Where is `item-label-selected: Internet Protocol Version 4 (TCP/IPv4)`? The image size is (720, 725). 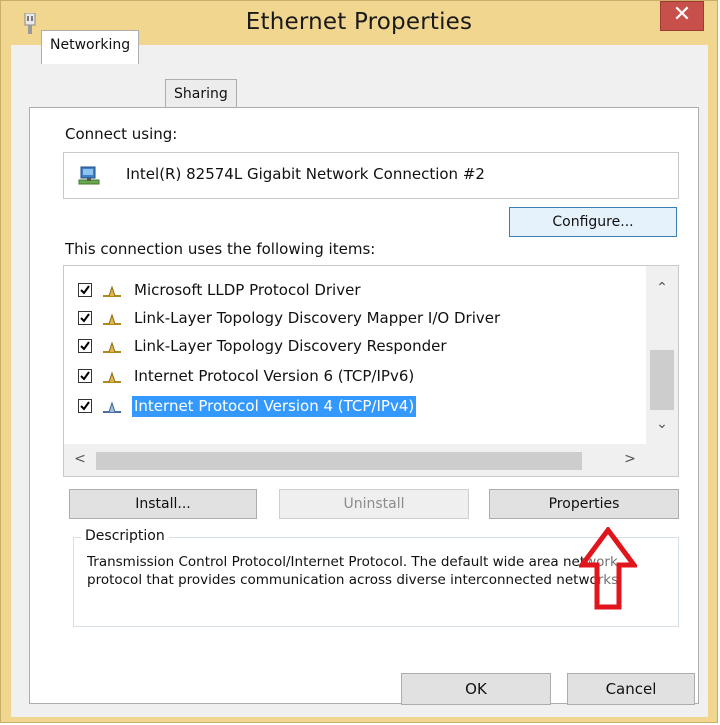
item-label-selected: Internet Protocol Version 4 (TCP/IPv4) is located at coordinates (274, 406).